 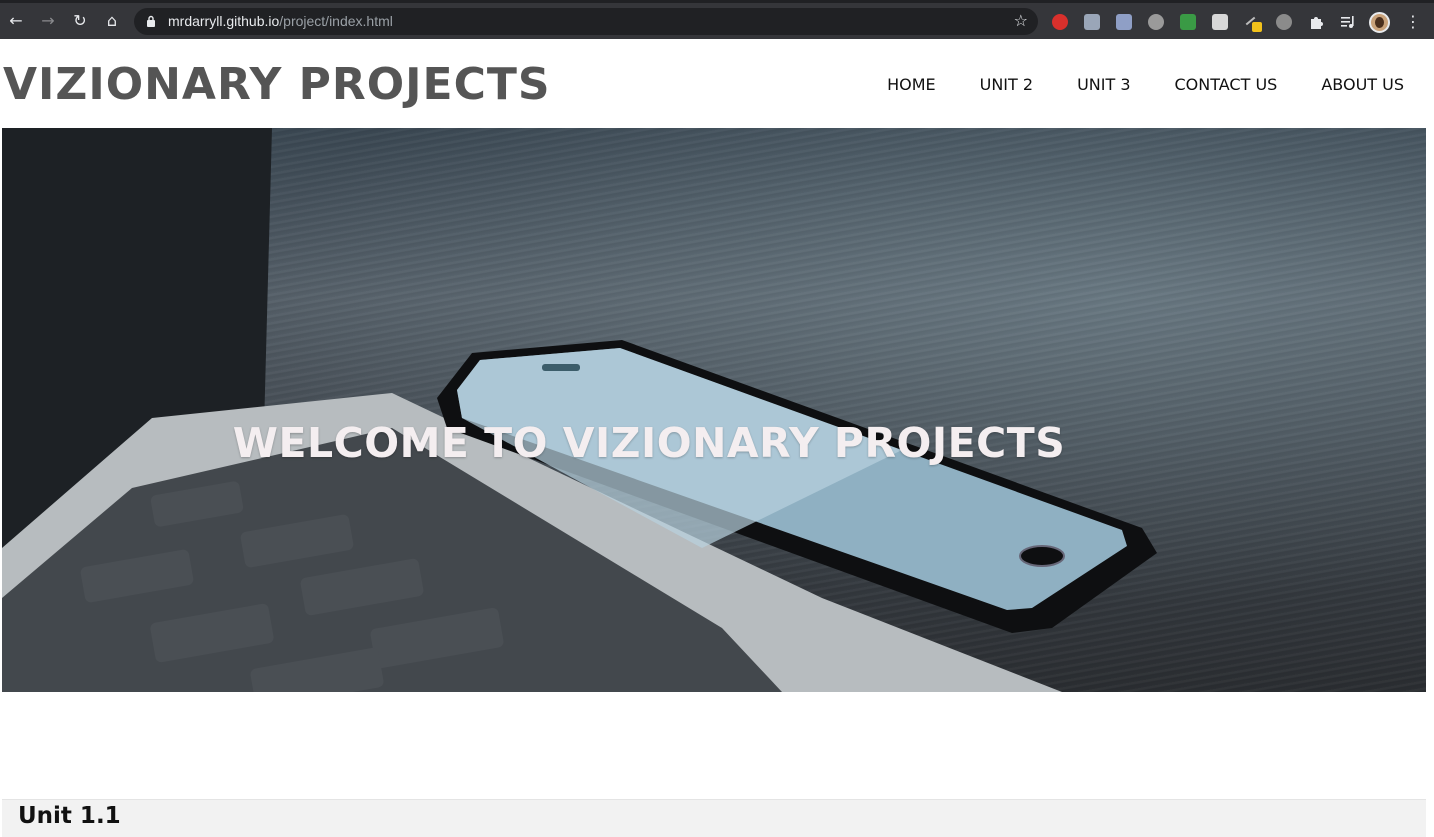 What do you see at coordinates (336, 21) in the screenshot?
I see `url-path: /project/index.html` at bounding box center [336, 21].